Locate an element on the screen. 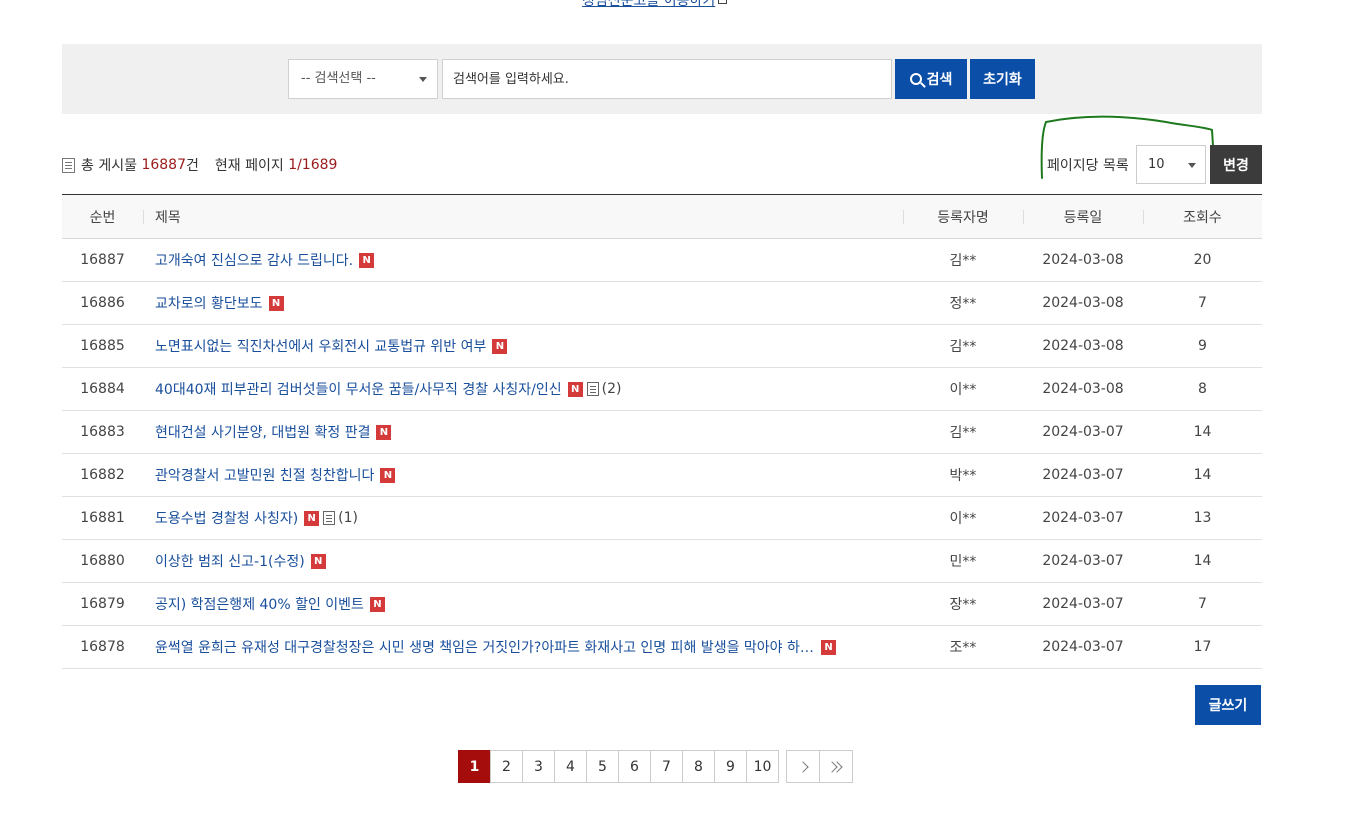 This screenshot has height=816, width=1350. table-row: 16881 도용수법 경찰청 사칭자) N (1) 이** 2024-03-07 13 is located at coordinates (662, 518).